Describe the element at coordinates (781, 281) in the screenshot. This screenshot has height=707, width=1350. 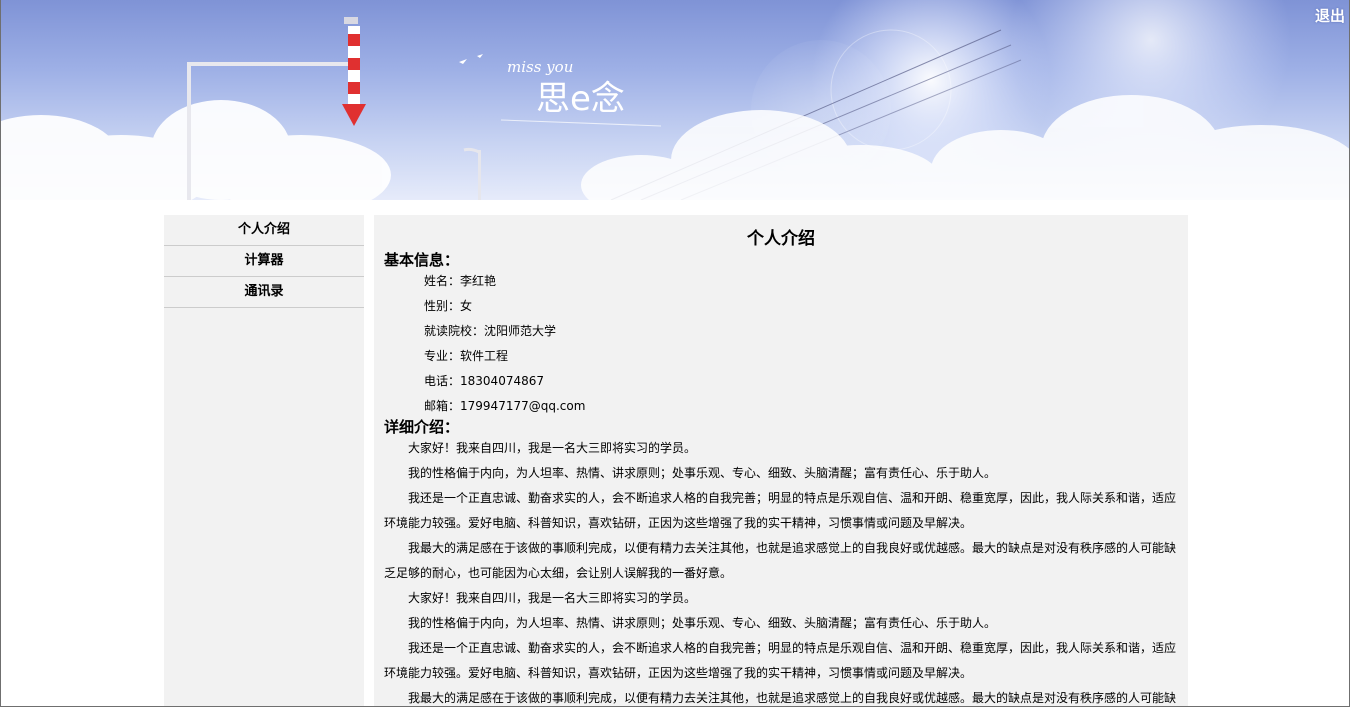
I see `info-row-name: 姓名：李红艳` at that location.